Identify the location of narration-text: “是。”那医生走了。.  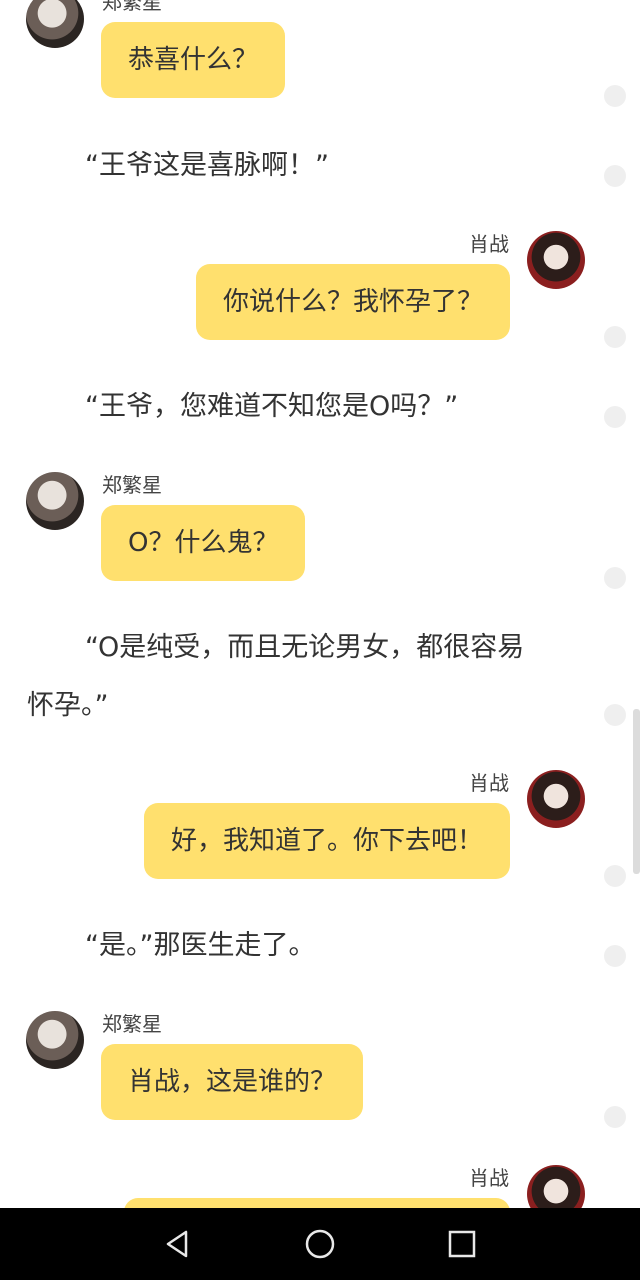
(200, 945).